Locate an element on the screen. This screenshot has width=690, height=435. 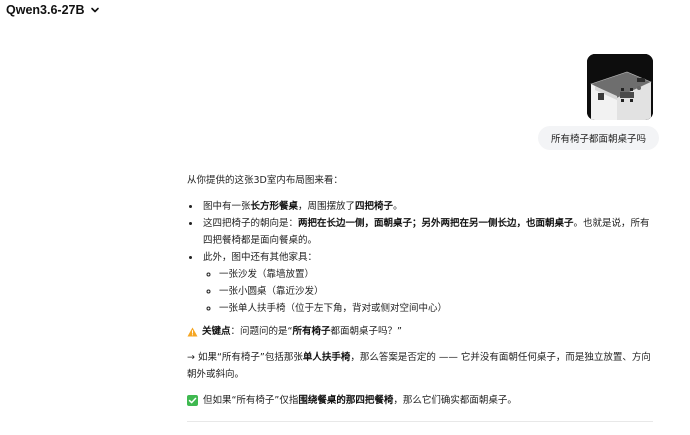
furniture-item: 一张单人扶手椅（位于左下角，背对或侧对空间中心） is located at coordinates (438, 308).